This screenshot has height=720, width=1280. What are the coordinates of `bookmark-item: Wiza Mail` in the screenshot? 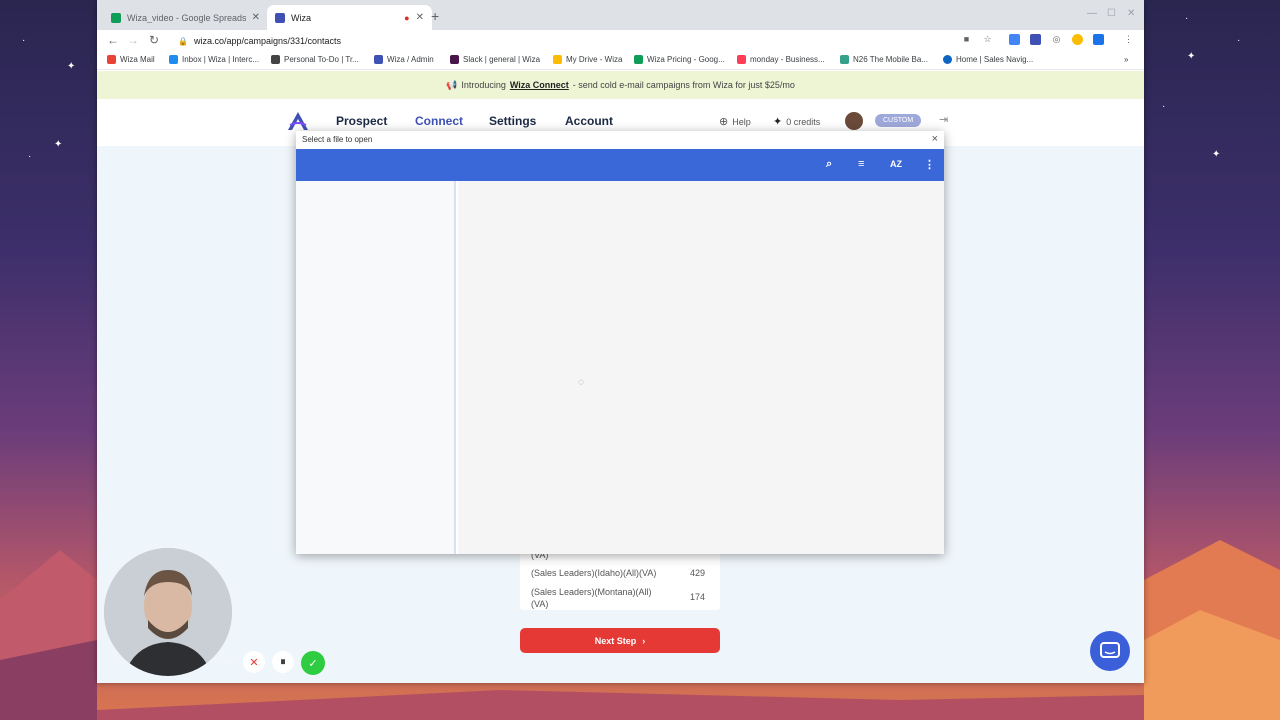 It's located at (131, 59).